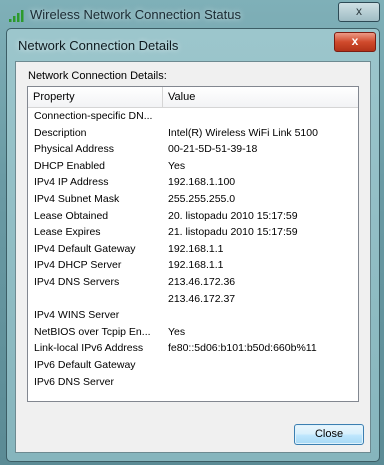 The height and width of the screenshot is (465, 384). Describe the element at coordinates (135, 14) in the screenshot. I see `outer-window-title: Wireless Network Connection Status` at that location.